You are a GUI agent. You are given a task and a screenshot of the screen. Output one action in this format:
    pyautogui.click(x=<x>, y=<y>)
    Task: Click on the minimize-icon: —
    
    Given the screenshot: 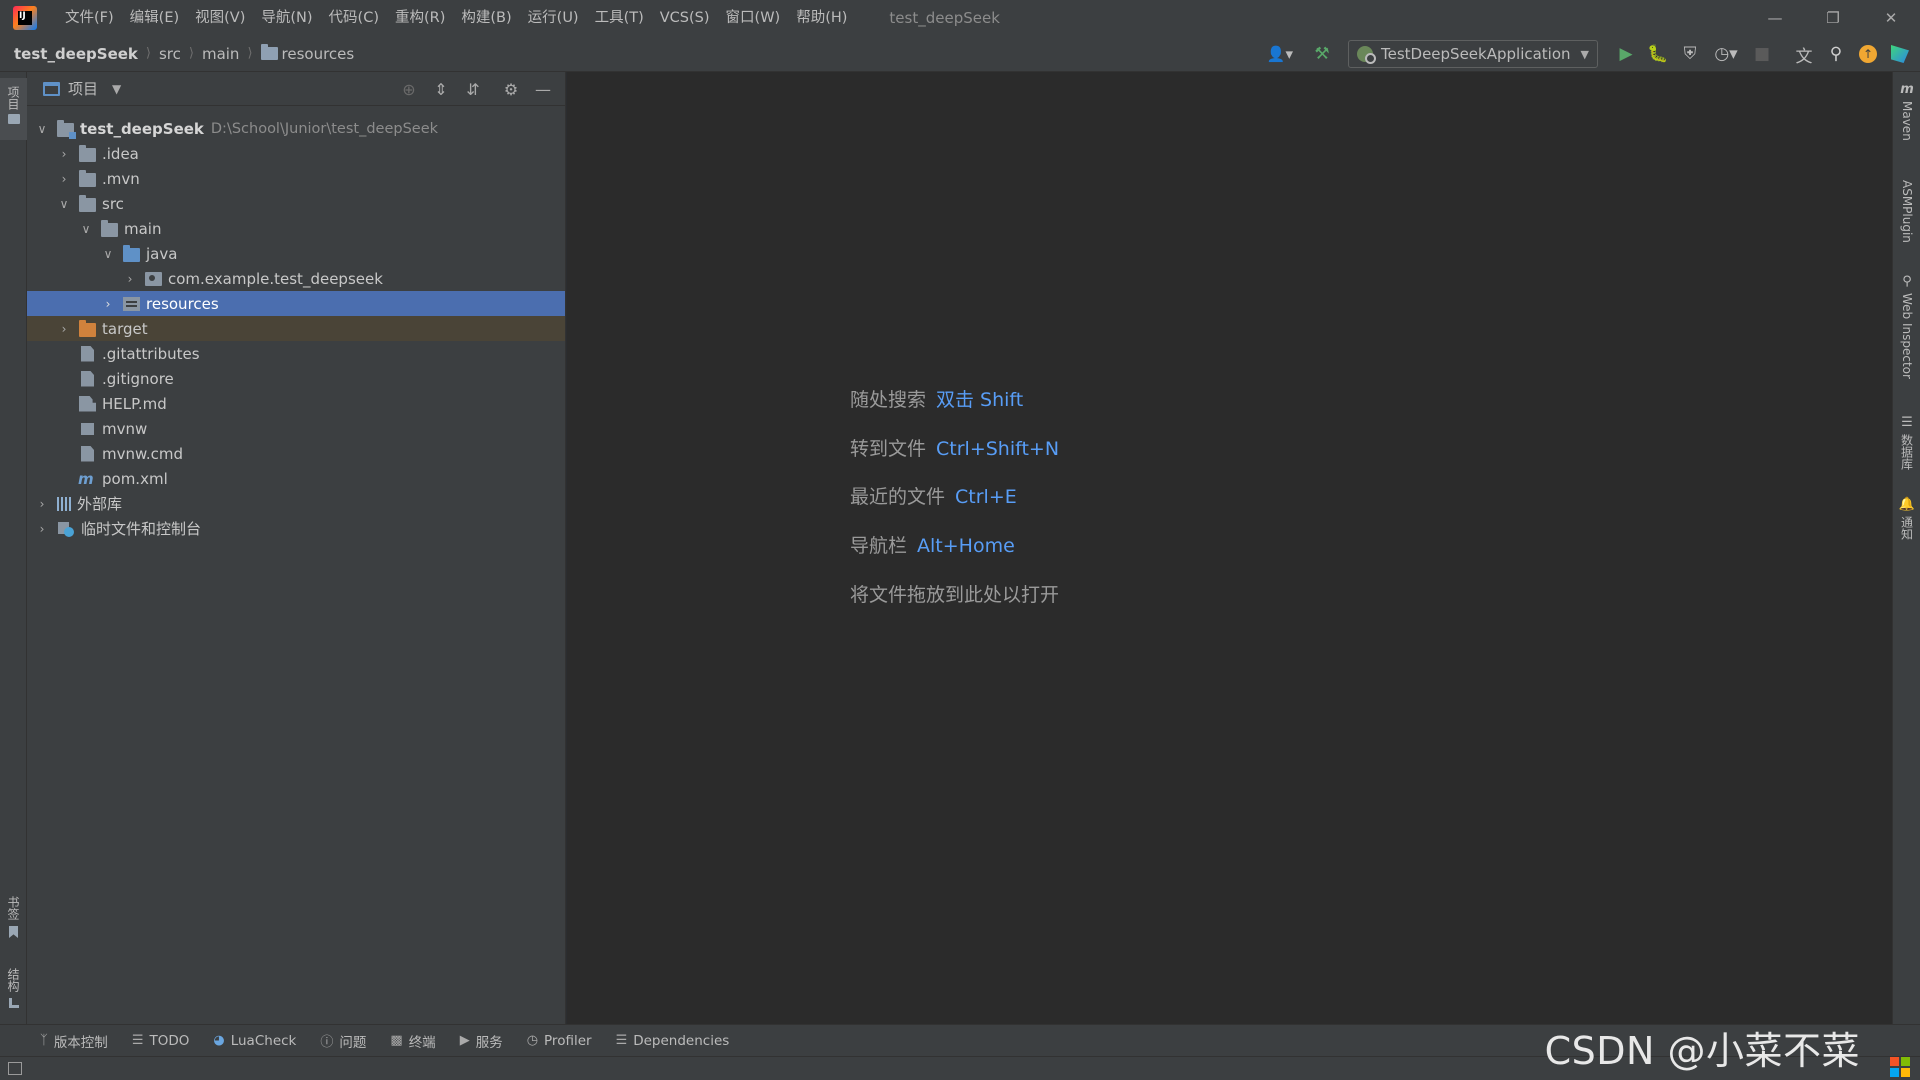 What is the action you would take?
    pyautogui.click(x=1775, y=18)
    